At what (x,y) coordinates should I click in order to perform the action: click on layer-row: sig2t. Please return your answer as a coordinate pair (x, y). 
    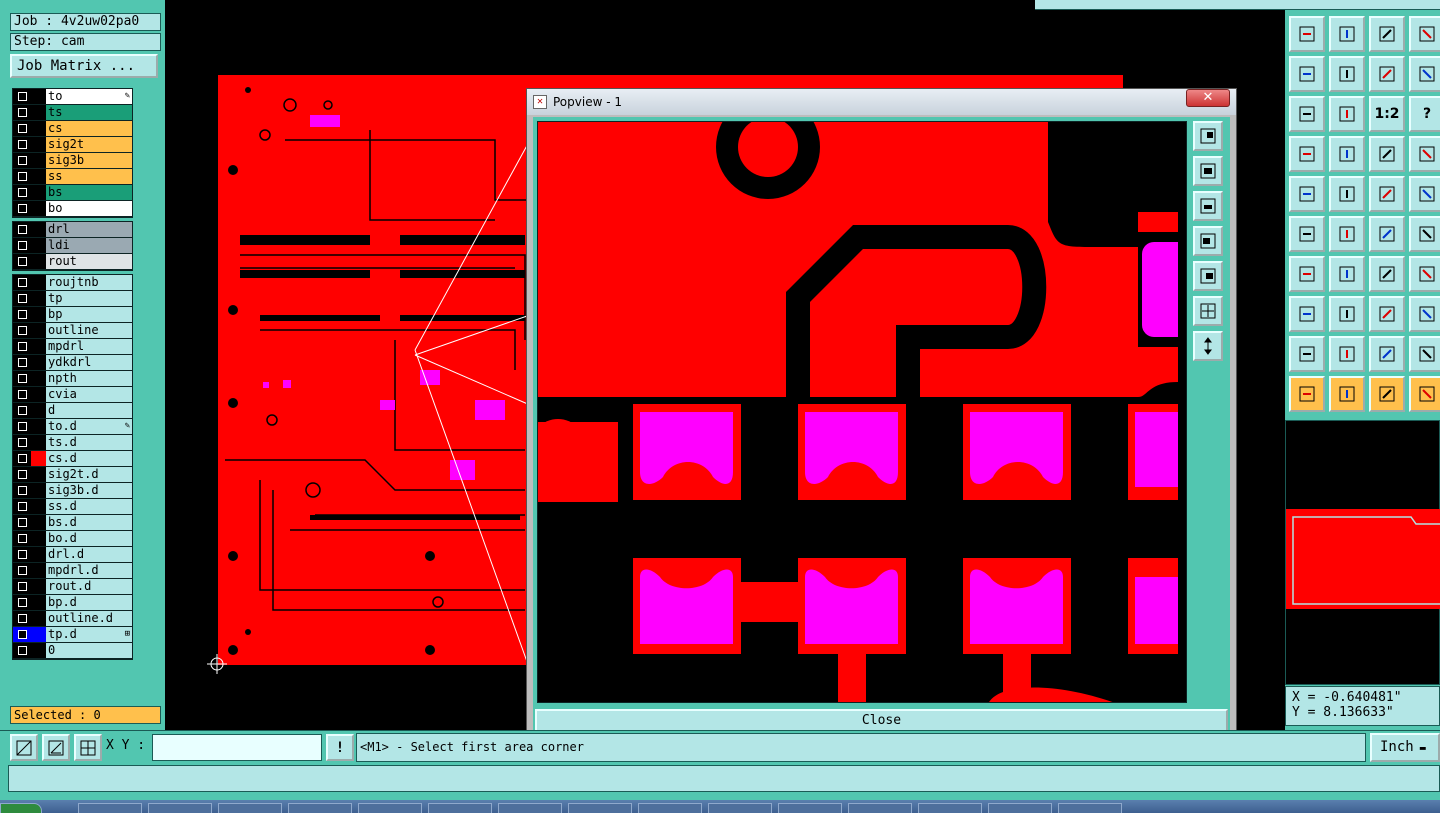
    Looking at the image, I should click on (72, 145).